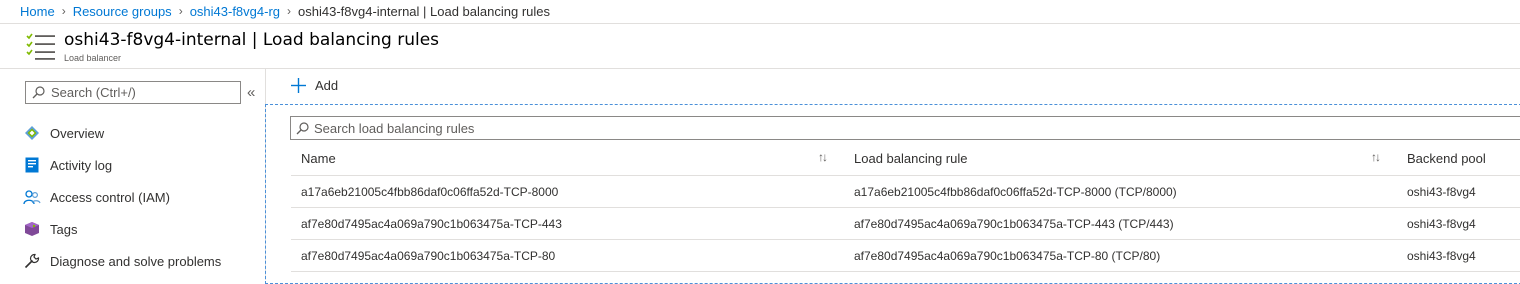  I want to click on breadcrumb-home: Home, so click(37, 11).